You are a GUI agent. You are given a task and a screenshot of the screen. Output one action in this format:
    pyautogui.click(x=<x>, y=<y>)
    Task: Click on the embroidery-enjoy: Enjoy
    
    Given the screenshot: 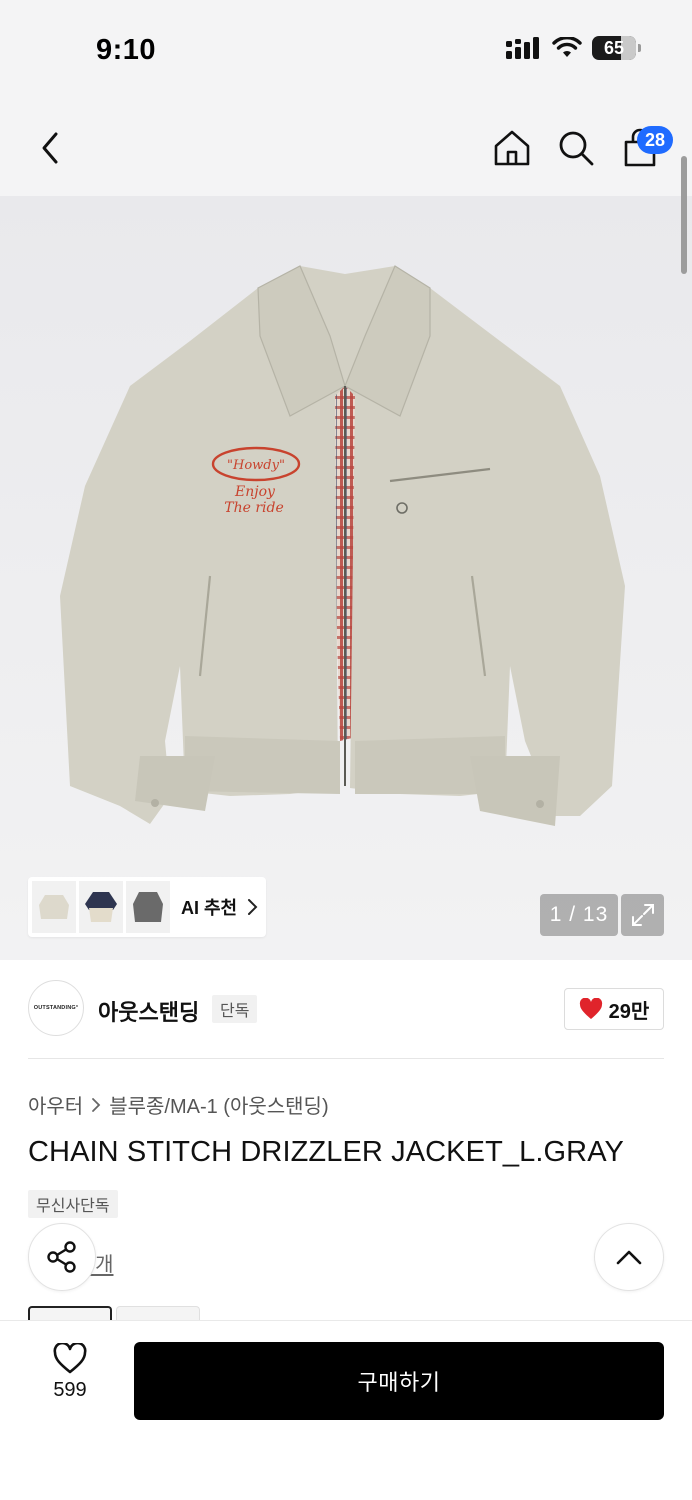 What is the action you would take?
    pyautogui.click(x=255, y=492)
    